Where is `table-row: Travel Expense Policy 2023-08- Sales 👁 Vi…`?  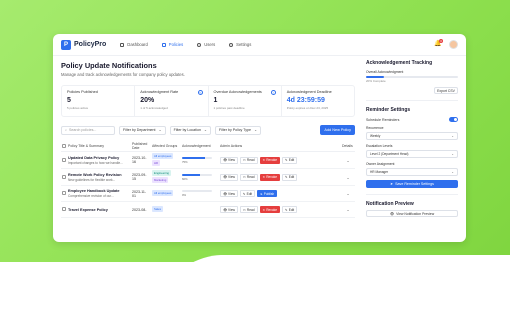 table-row: Travel Expense Policy 2023-08- Sales 👁 Vi… is located at coordinates (208, 209).